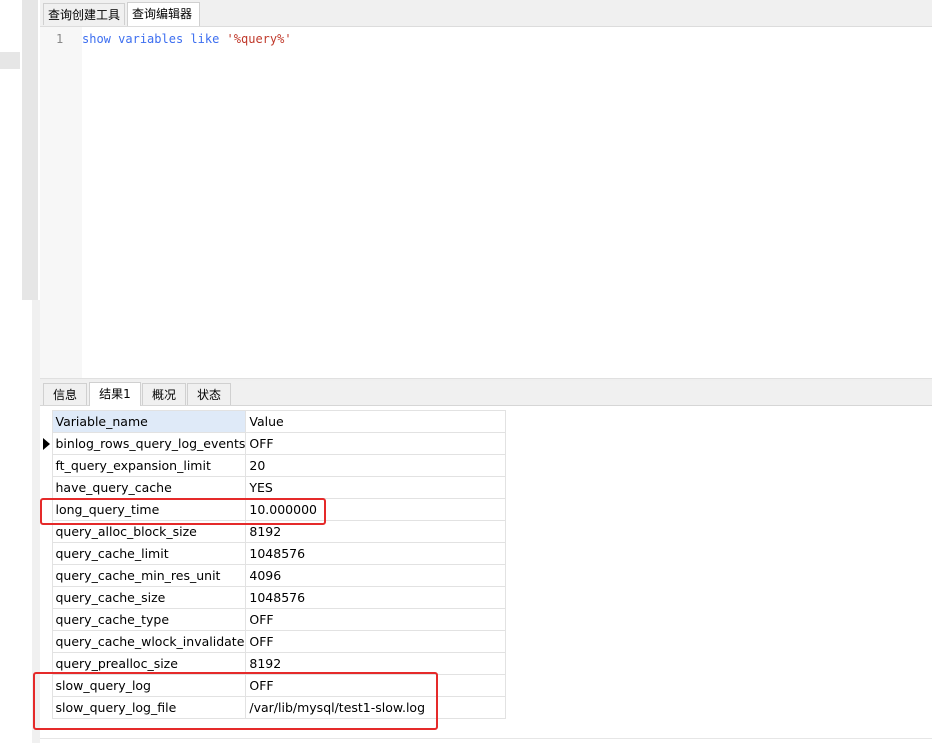 The image size is (932, 743). Describe the element at coordinates (61, 203) in the screenshot. I see `line-number-gutter: 1` at that location.